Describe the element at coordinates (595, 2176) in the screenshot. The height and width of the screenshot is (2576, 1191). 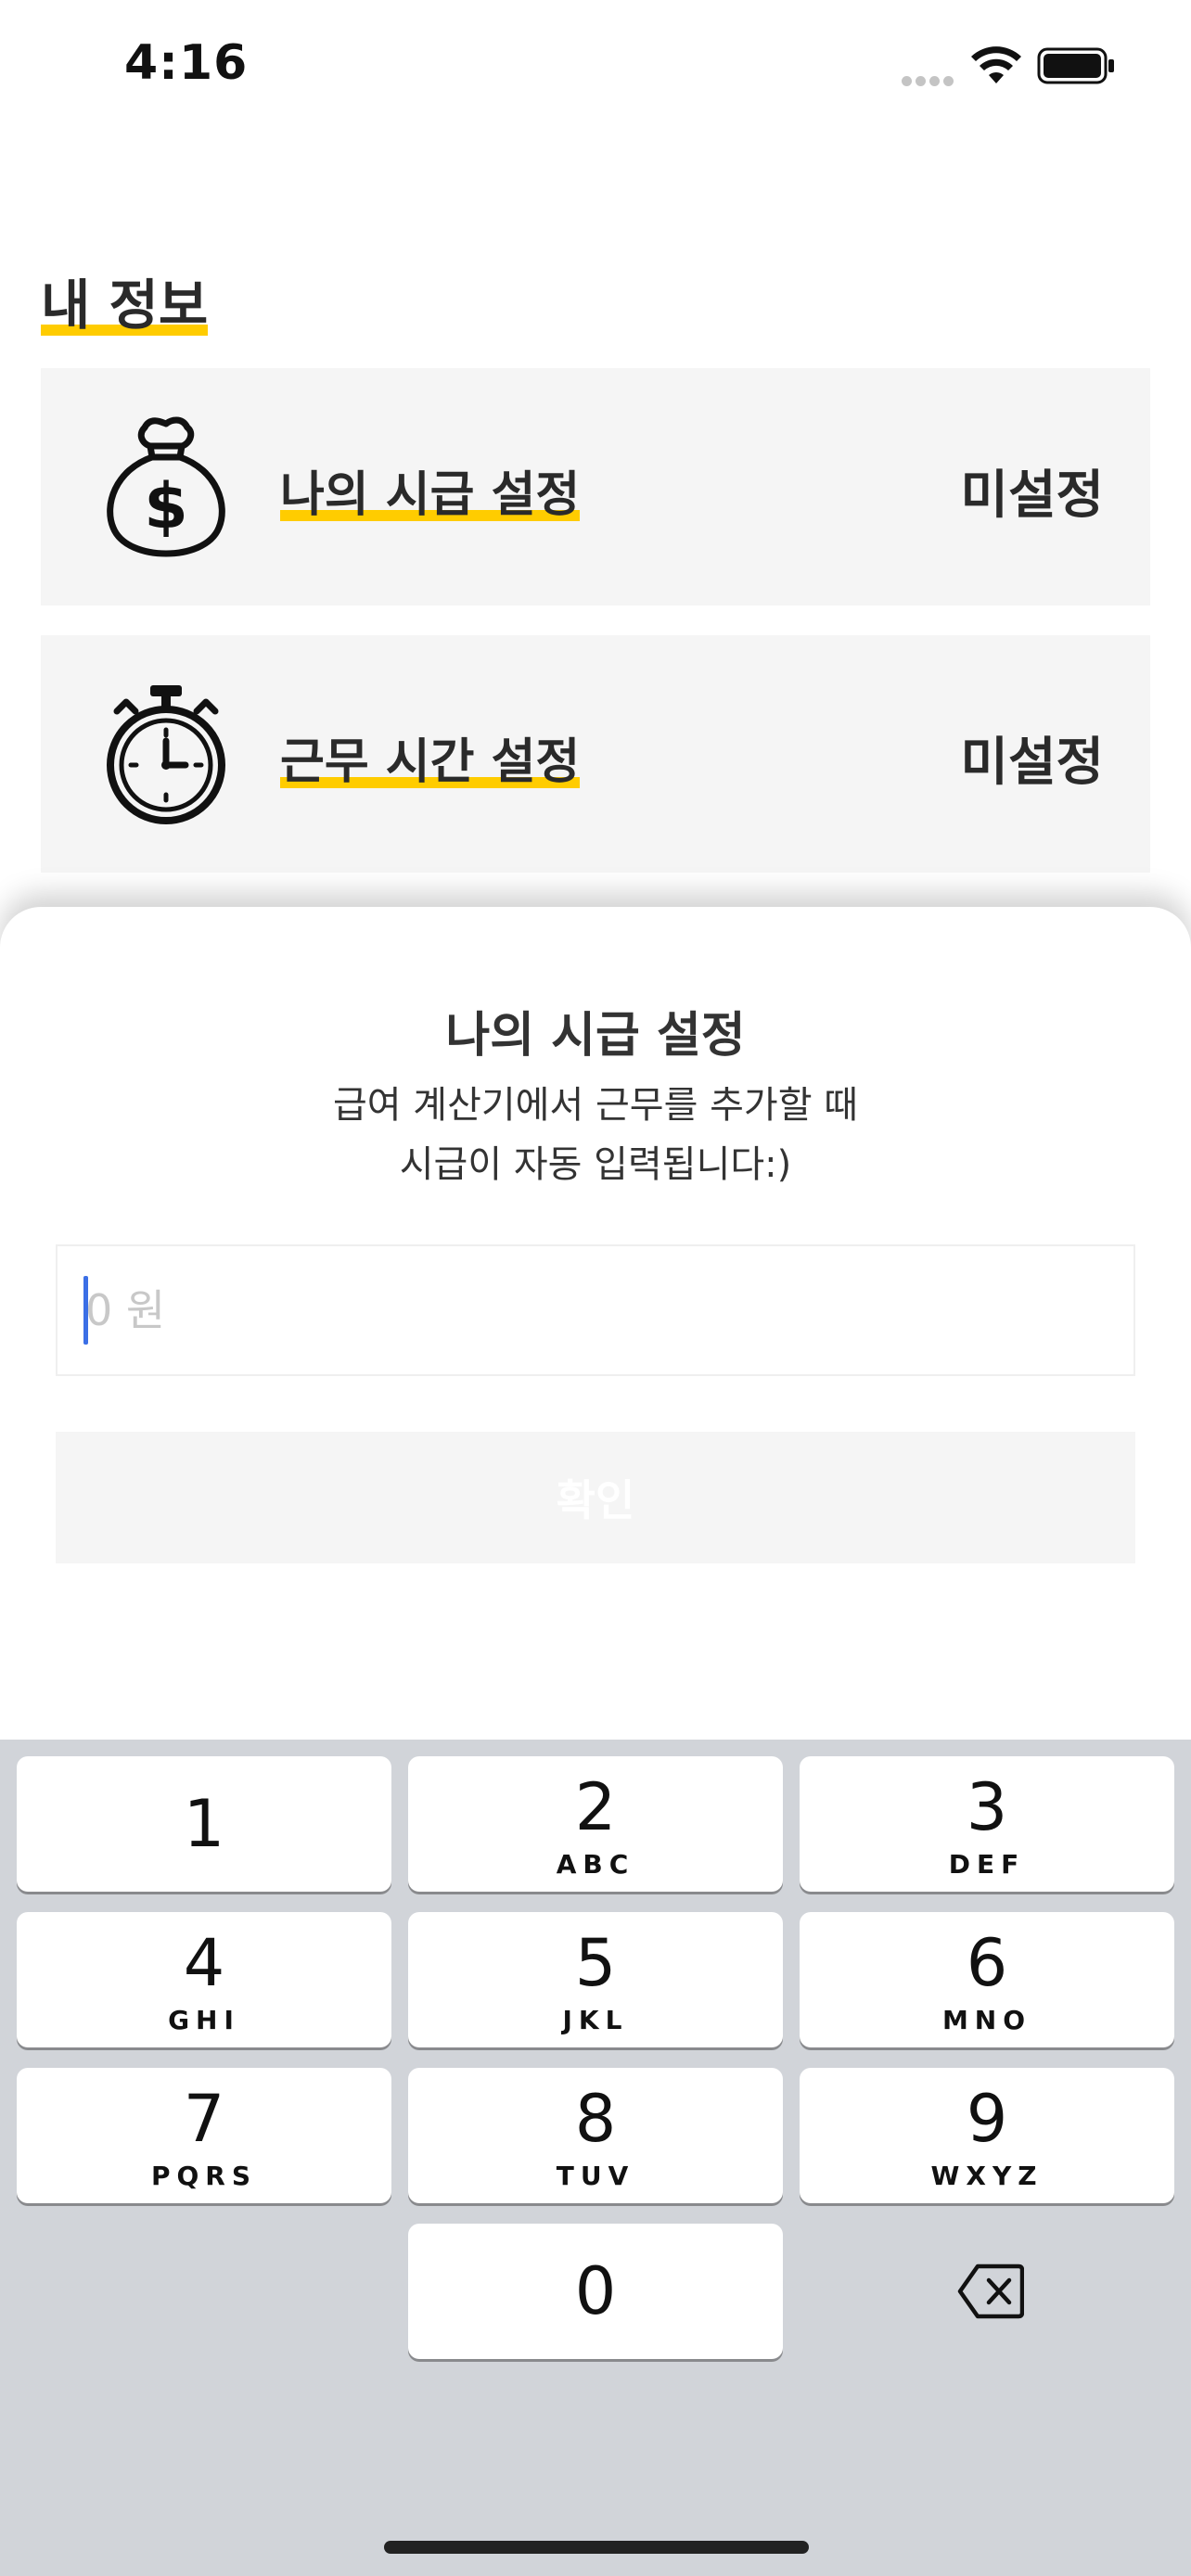
I see `key-letters: TUV` at that location.